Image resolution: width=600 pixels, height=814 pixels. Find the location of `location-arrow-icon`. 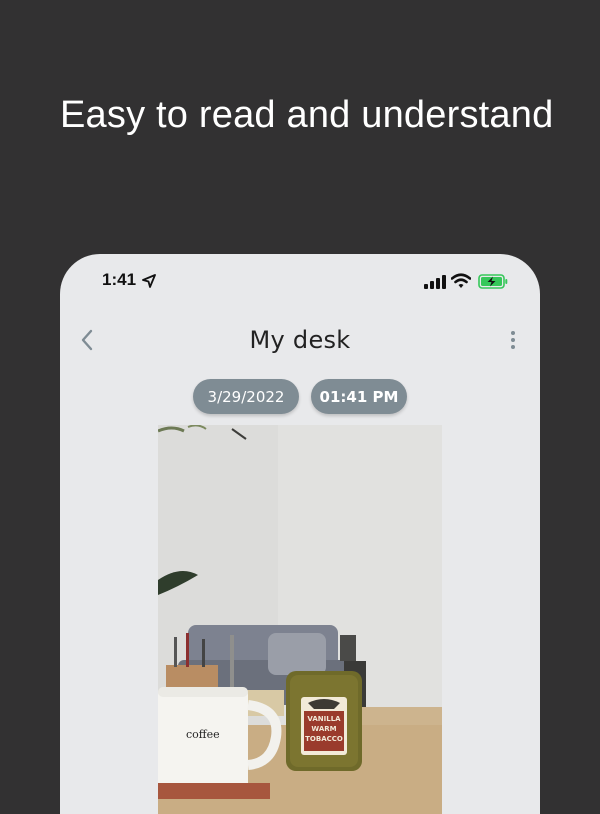

location-arrow-icon is located at coordinates (149, 281).